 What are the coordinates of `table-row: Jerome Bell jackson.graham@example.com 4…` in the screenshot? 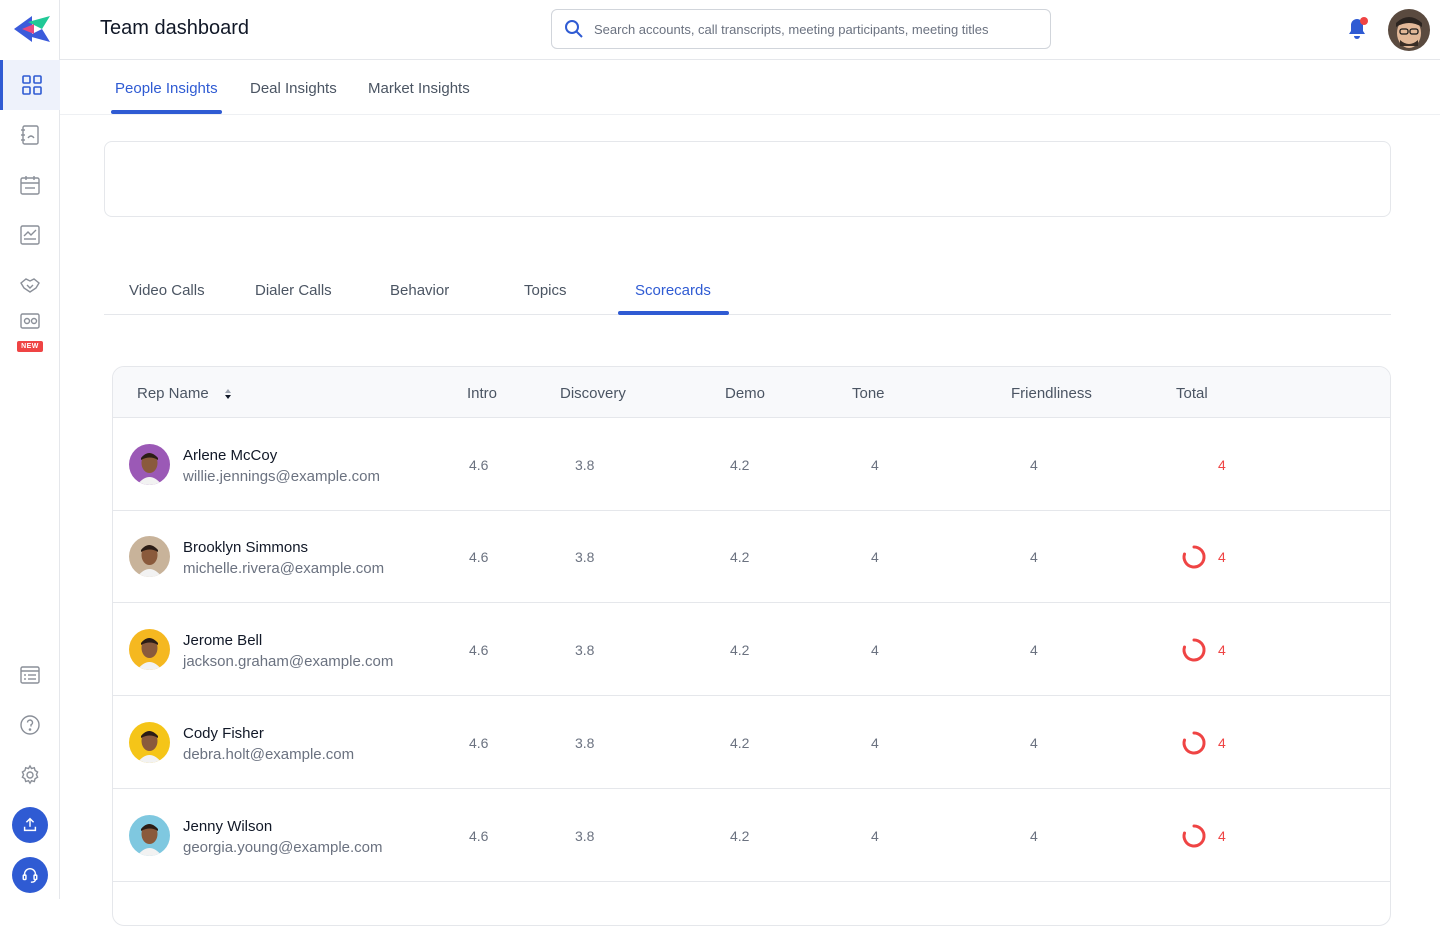 It's located at (751, 649).